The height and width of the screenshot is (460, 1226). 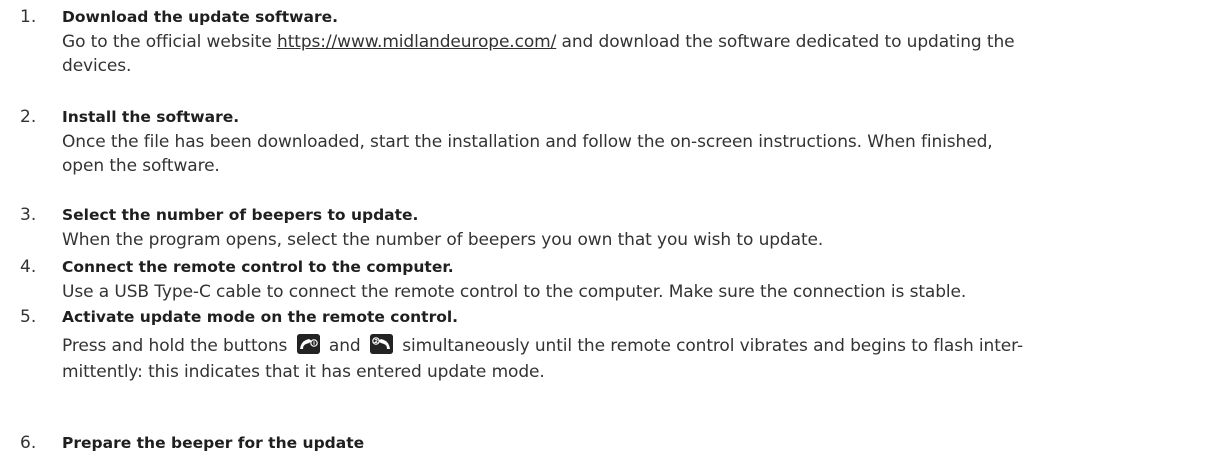 What do you see at coordinates (240, 215) in the screenshot?
I see `step-title: Select the number of beepers to update.` at bounding box center [240, 215].